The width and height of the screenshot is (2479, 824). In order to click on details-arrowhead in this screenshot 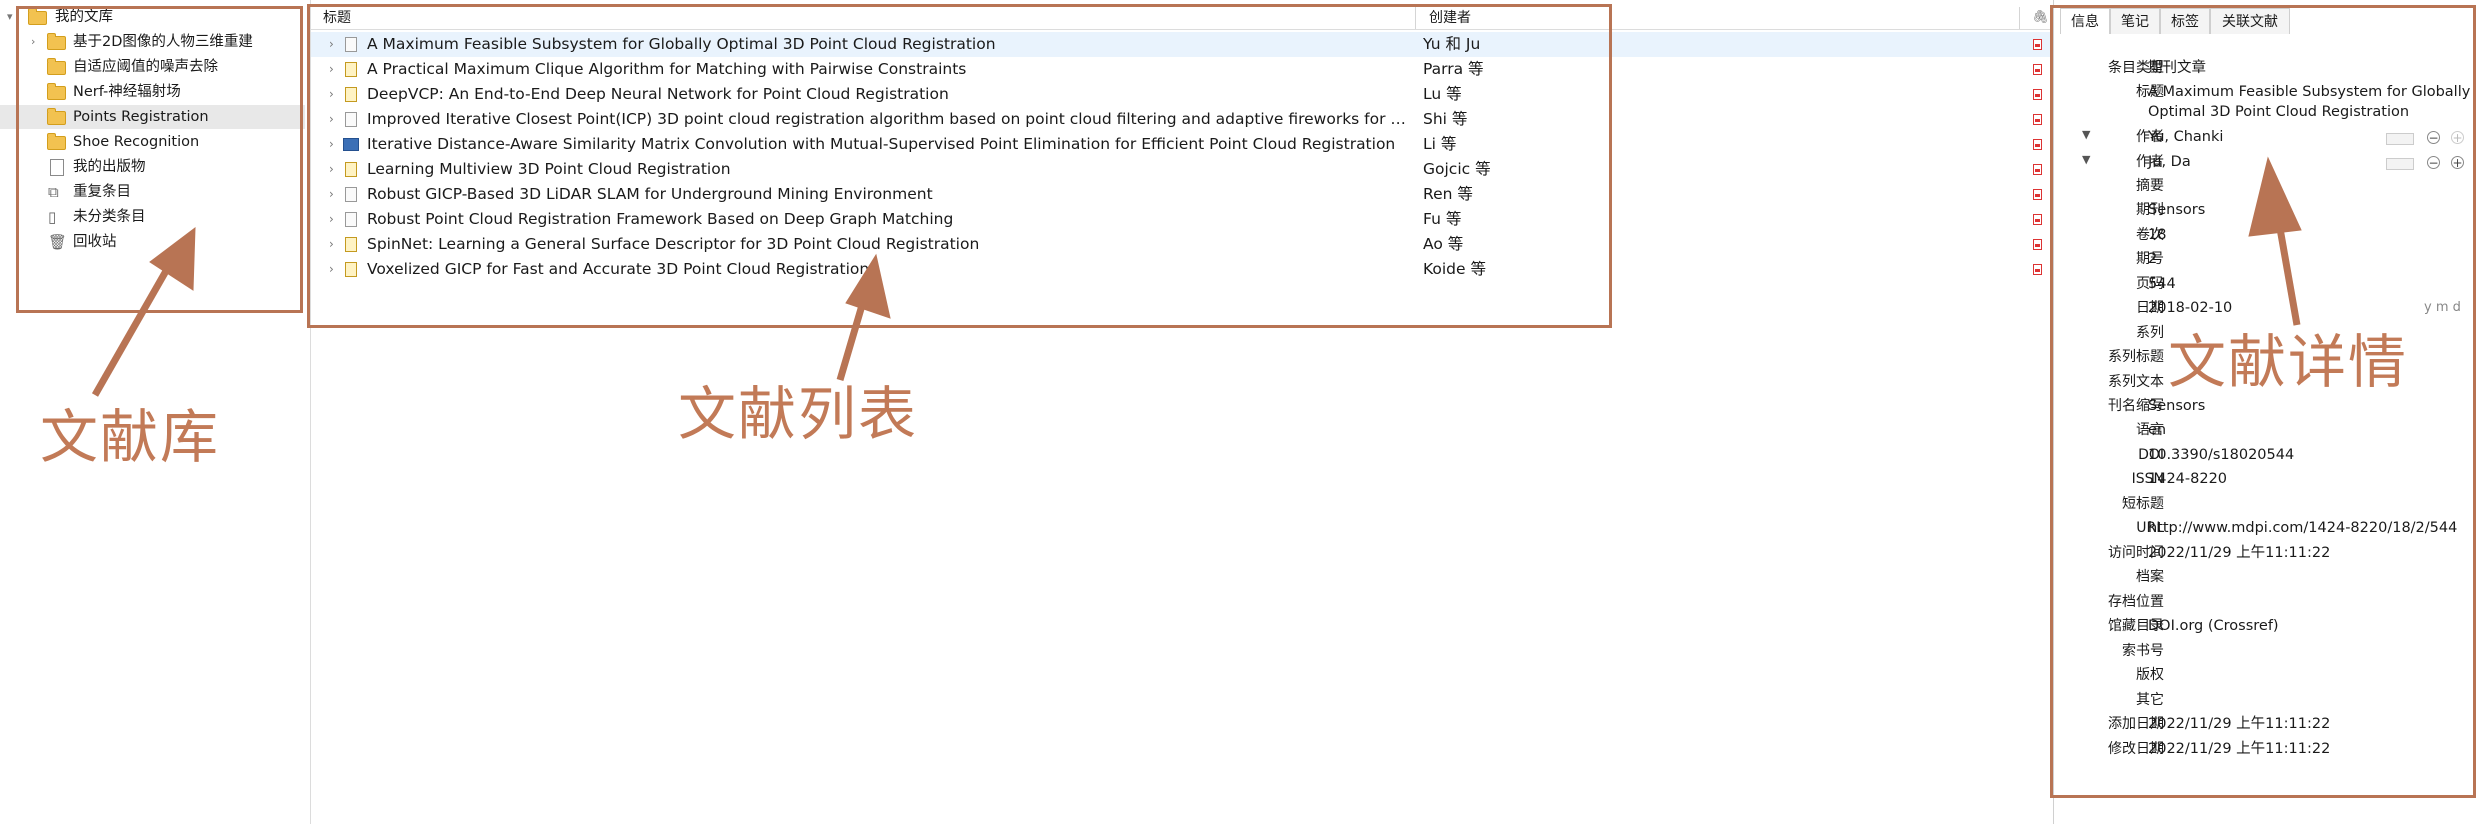, I will do `click(2275, 196)`.